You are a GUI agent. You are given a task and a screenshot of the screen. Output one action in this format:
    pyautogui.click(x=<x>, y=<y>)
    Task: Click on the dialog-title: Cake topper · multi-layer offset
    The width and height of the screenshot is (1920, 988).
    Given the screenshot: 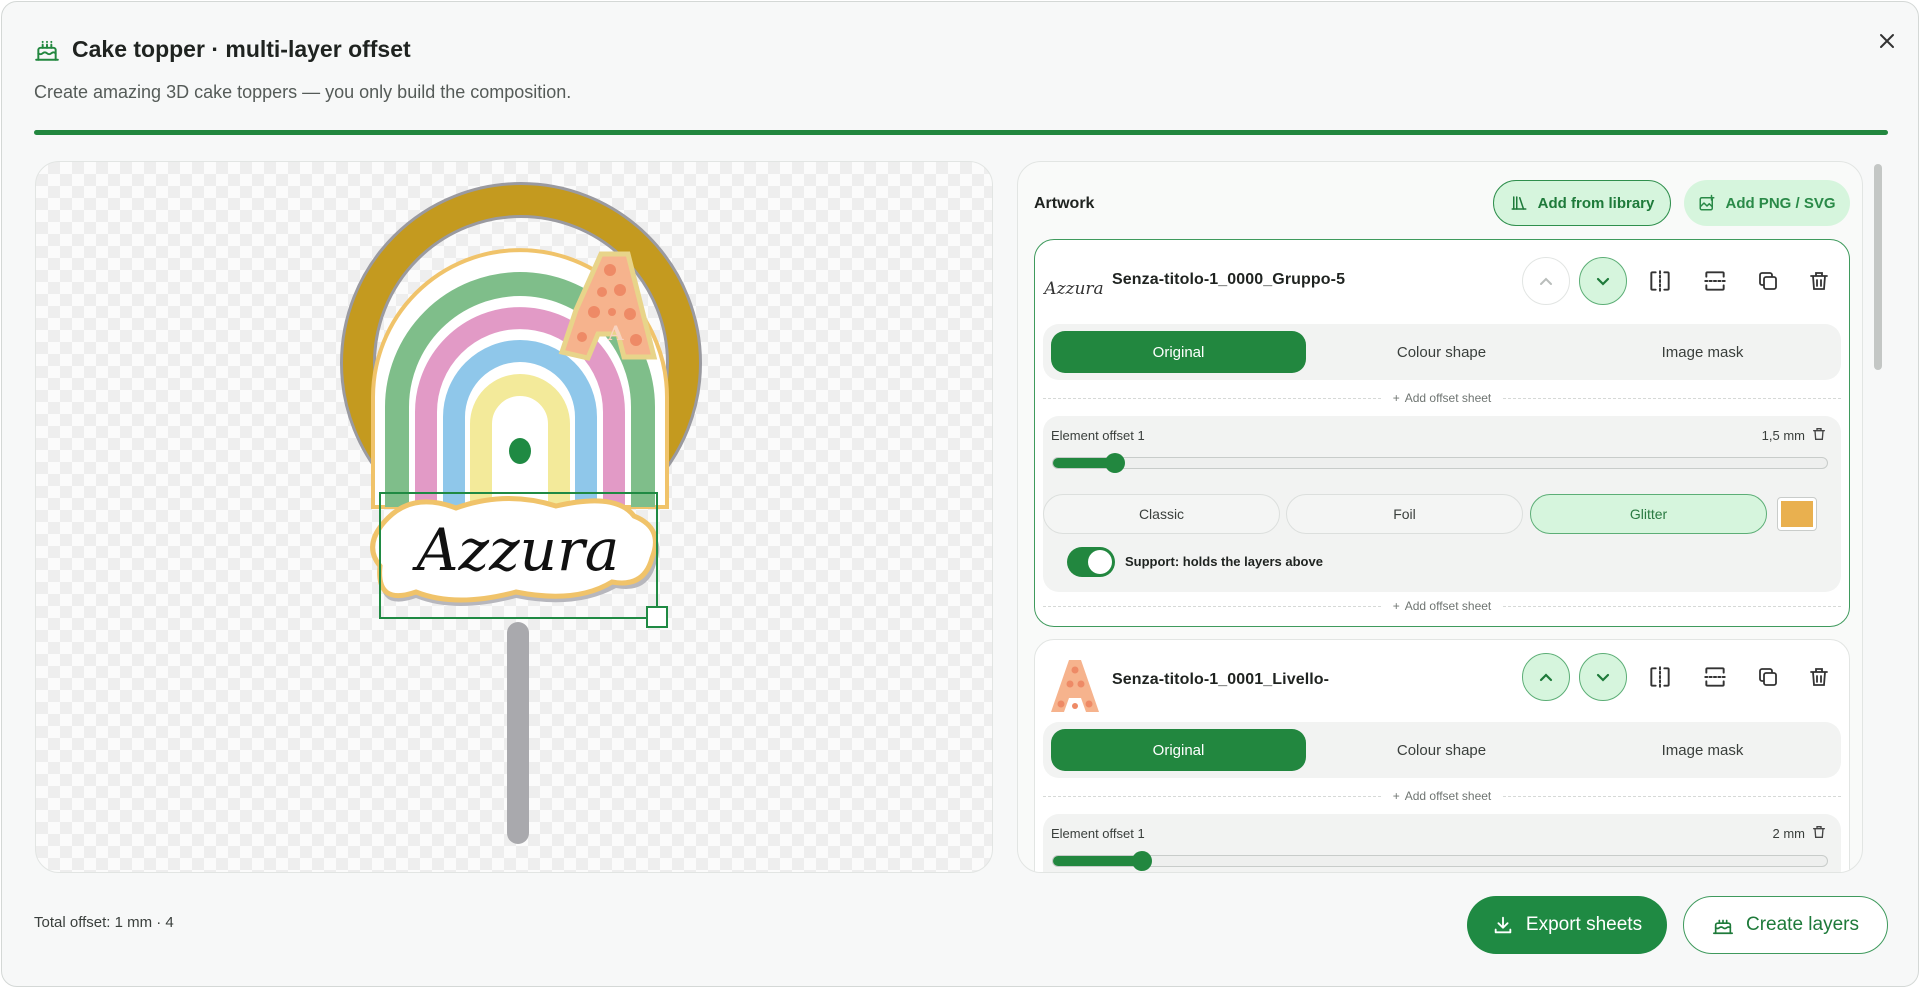 What is the action you would take?
    pyautogui.click(x=241, y=49)
    